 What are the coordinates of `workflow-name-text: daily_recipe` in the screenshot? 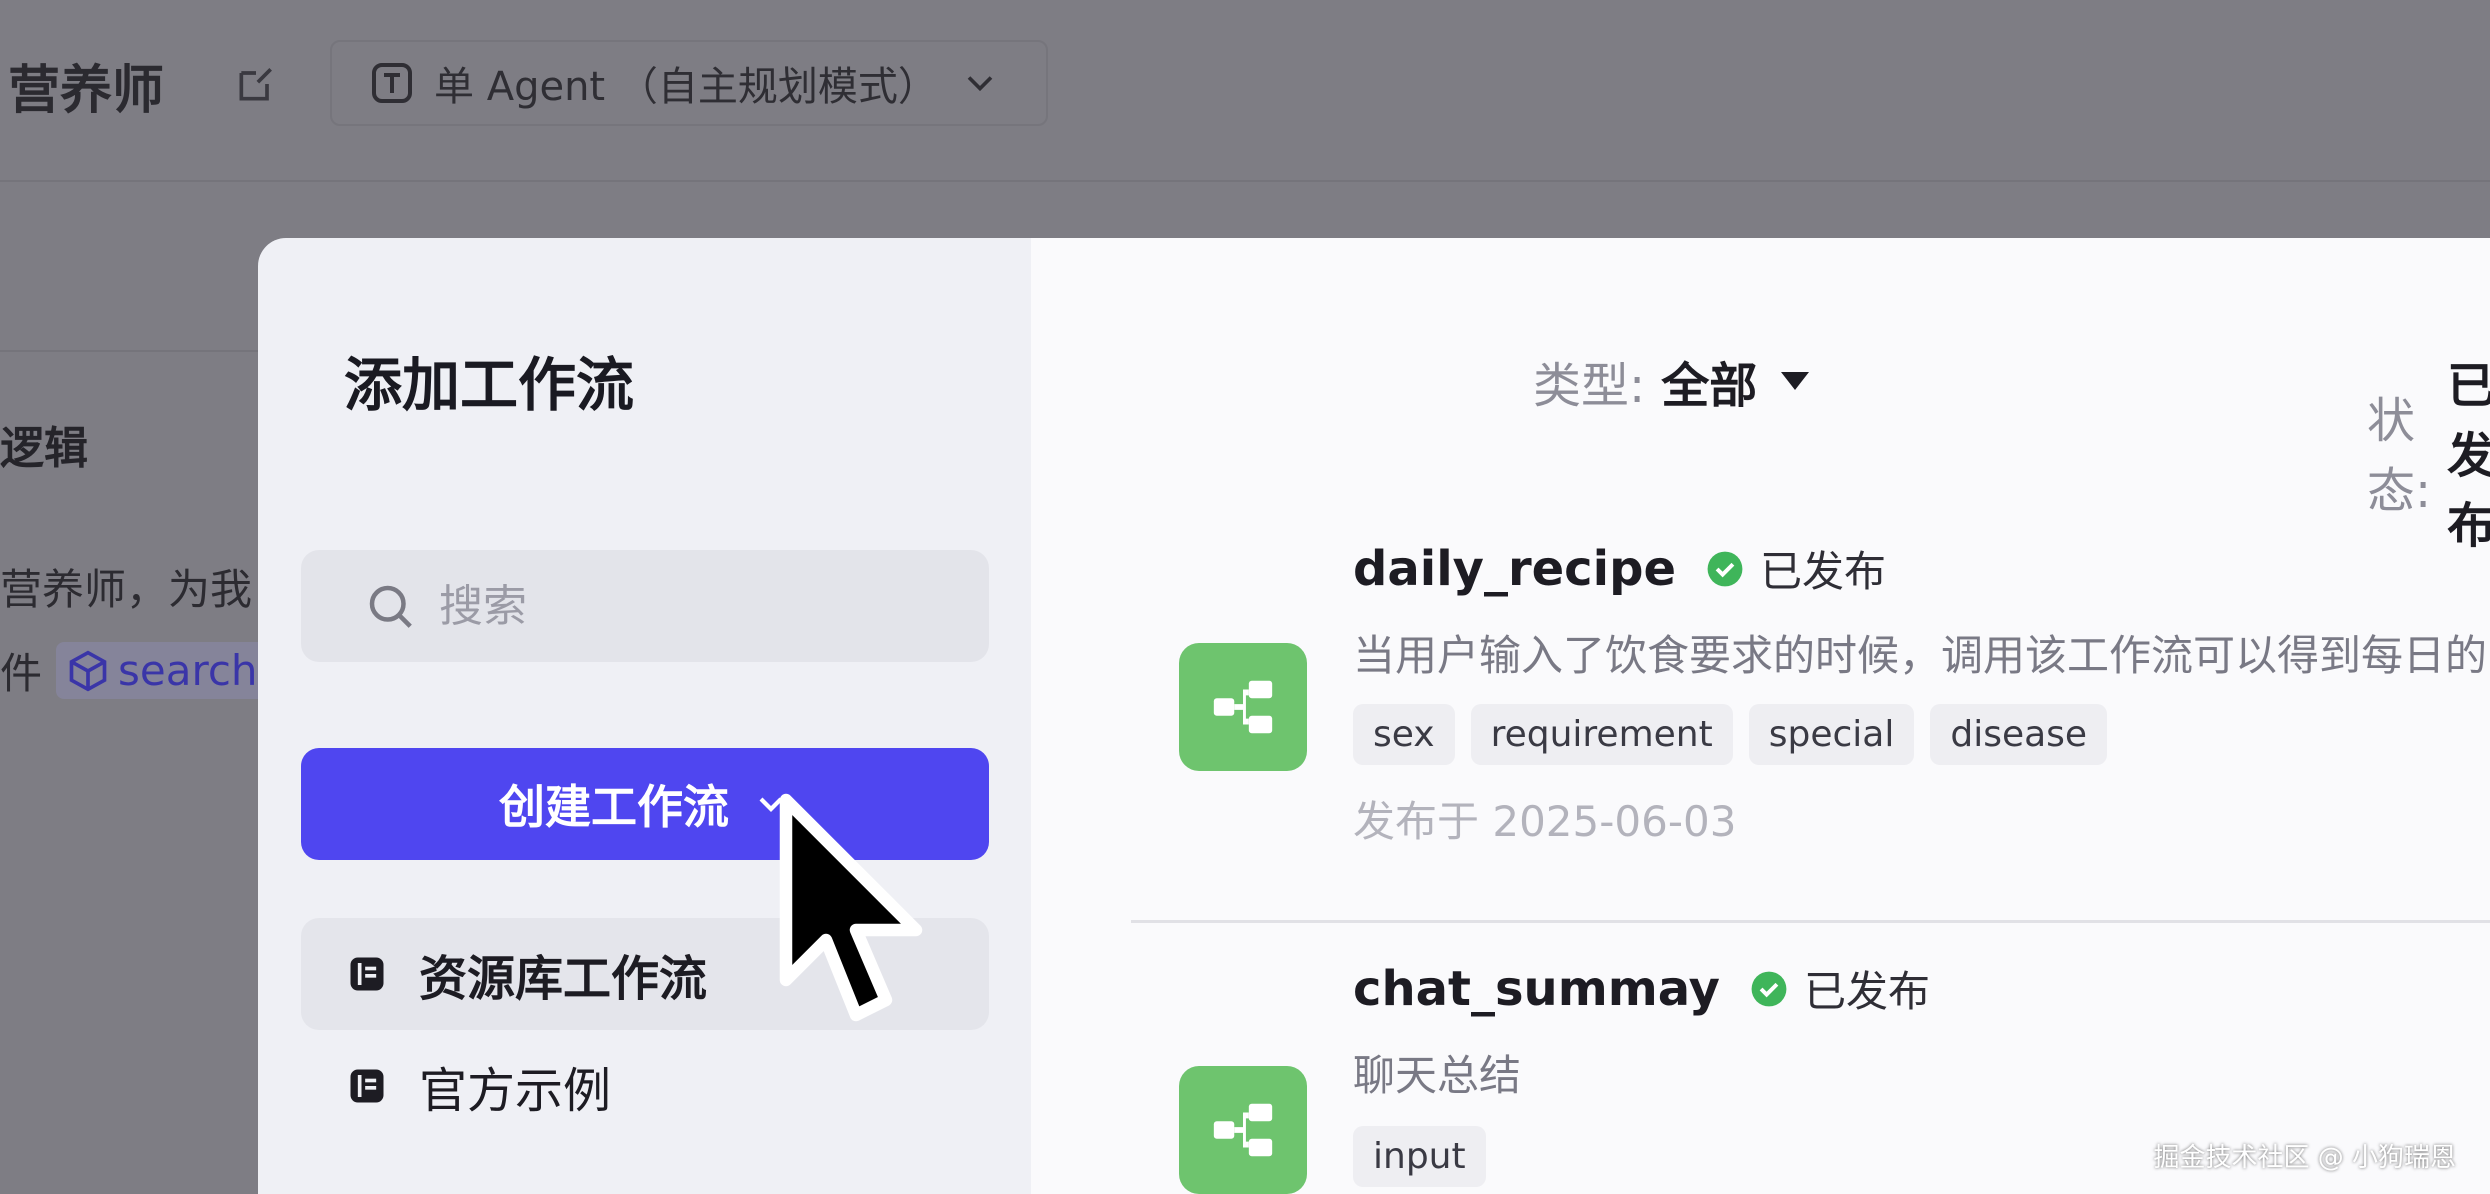 It's located at (1514, 568).